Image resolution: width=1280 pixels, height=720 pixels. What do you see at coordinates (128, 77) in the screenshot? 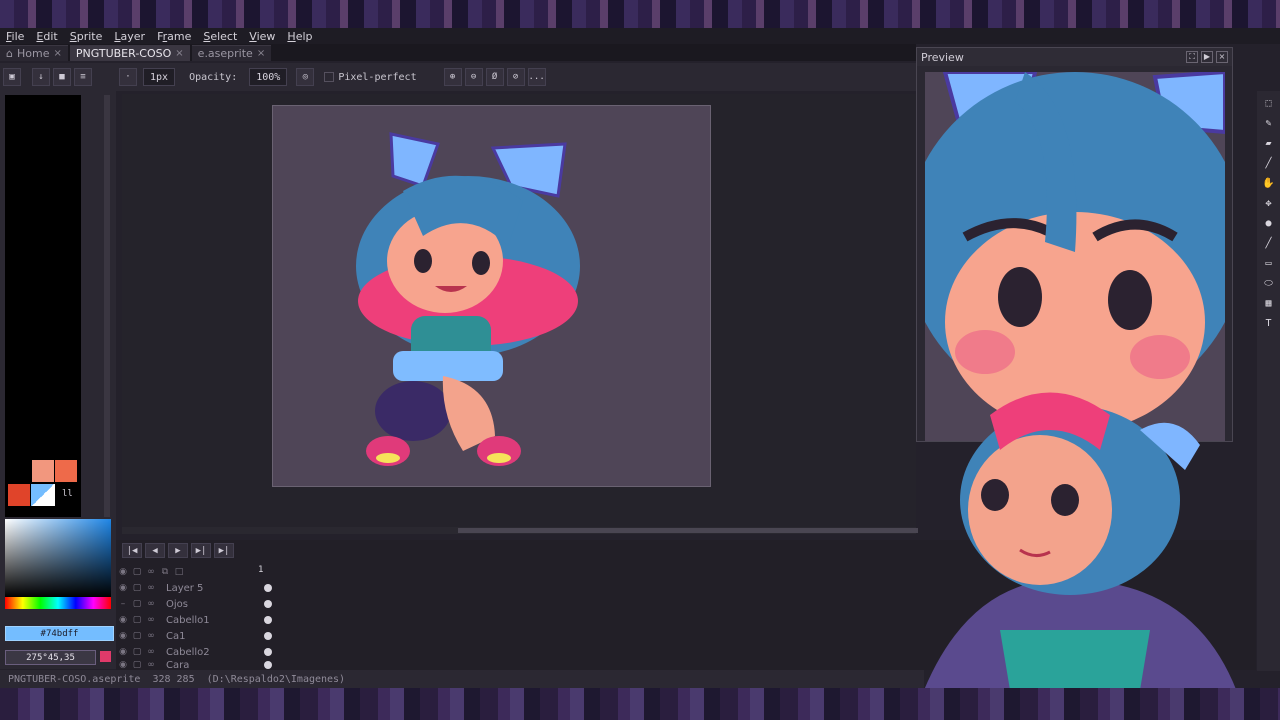
I see `brush-type-icon: ·` at bounding box center [128, 77].